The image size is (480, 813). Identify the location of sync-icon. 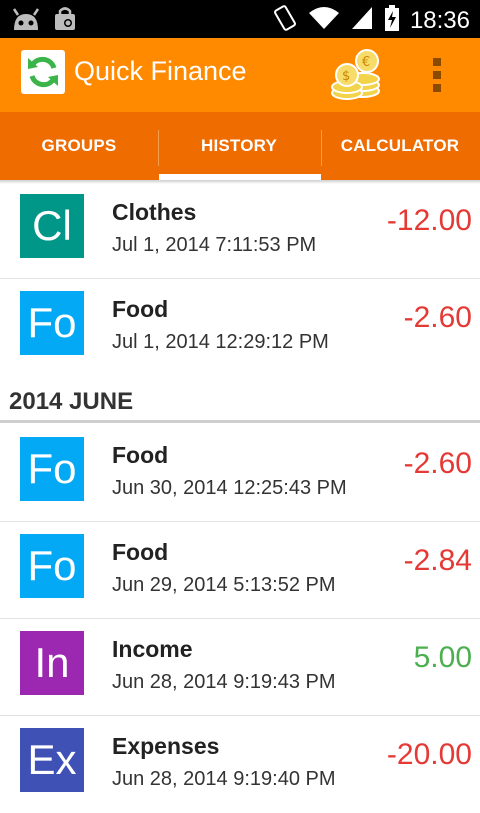
(43, 72).